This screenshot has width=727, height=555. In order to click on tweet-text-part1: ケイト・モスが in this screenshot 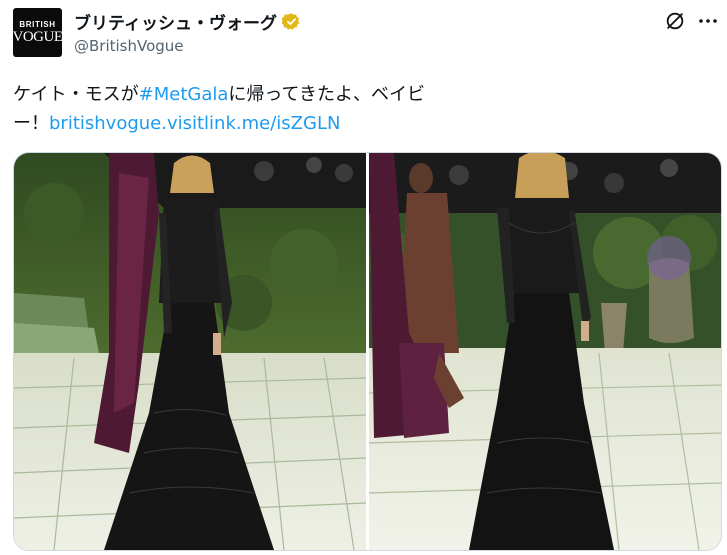, I will do `click(76, 94)`.